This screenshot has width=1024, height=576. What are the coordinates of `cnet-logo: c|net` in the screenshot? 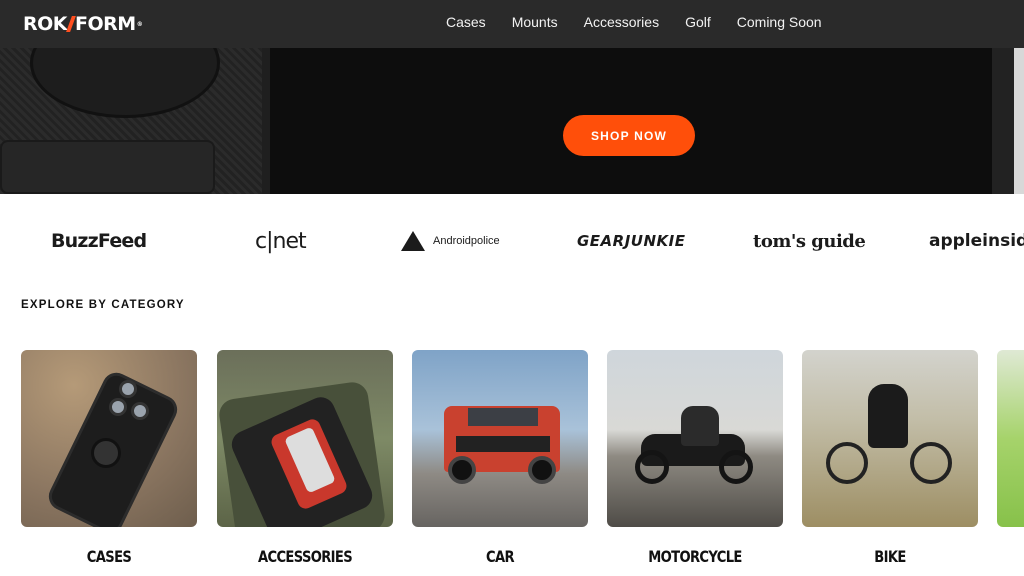 It's located at (281, 241).